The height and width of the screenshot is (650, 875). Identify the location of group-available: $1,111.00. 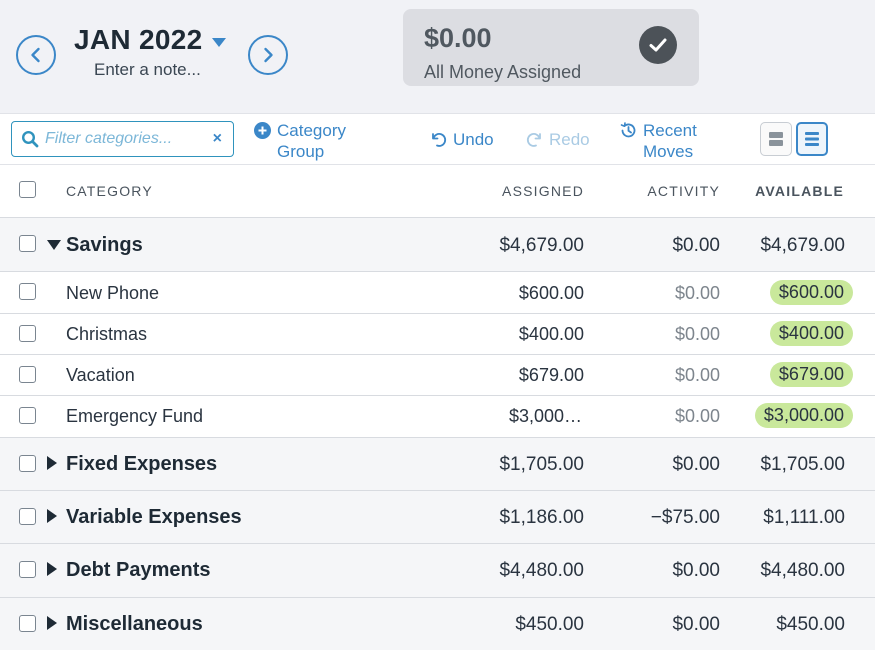
(804, 517).